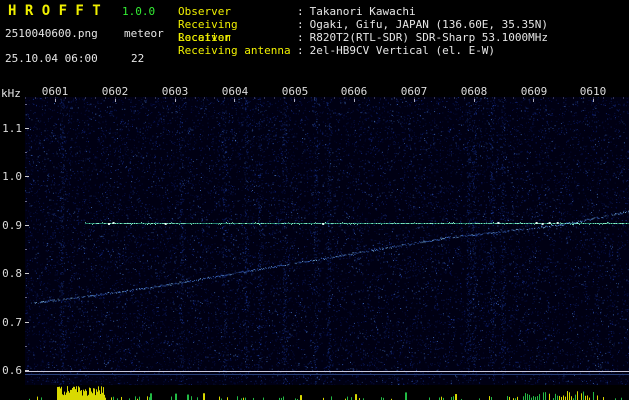 This screenshot has height=400, width=629. Describe the element at coordinates (51, 58) in the screenshot. I see `observation-datetime: 25.10.04 06:00` at that location.